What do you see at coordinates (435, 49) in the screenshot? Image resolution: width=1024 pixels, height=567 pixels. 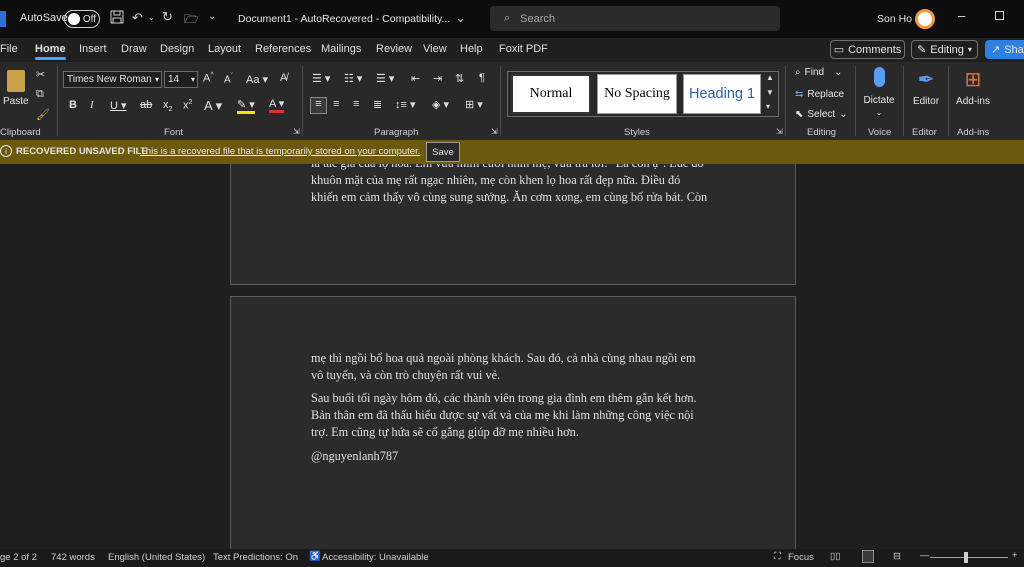 I see `tab-view: View` at bounding box center [435, 49].